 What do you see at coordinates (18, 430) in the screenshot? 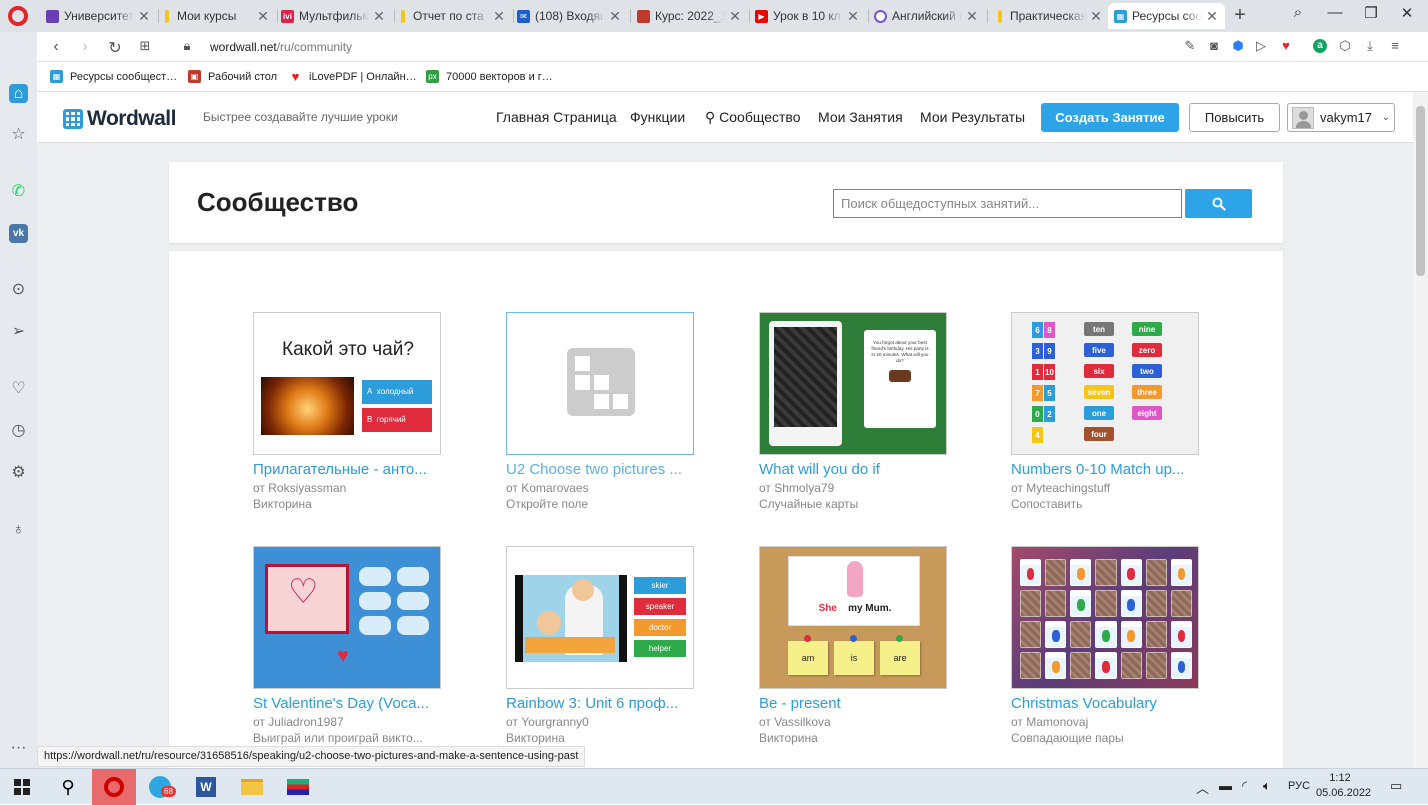
I see `history-icon: ◷` at bounding box center [18, 430].